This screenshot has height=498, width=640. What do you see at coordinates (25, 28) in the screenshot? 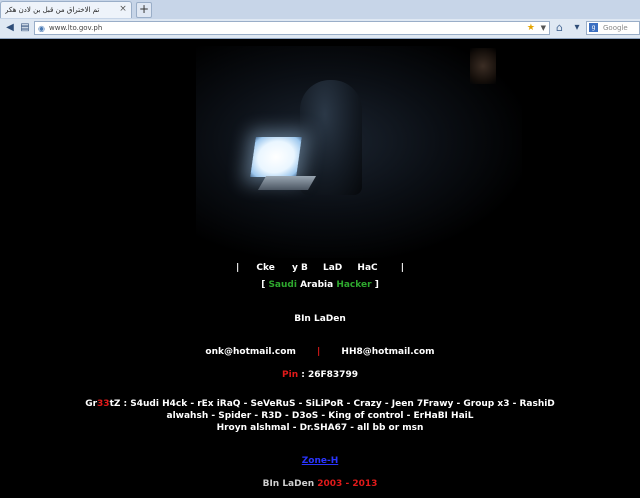
I see `print-icon: ▤` at bounding box center [25, 28].